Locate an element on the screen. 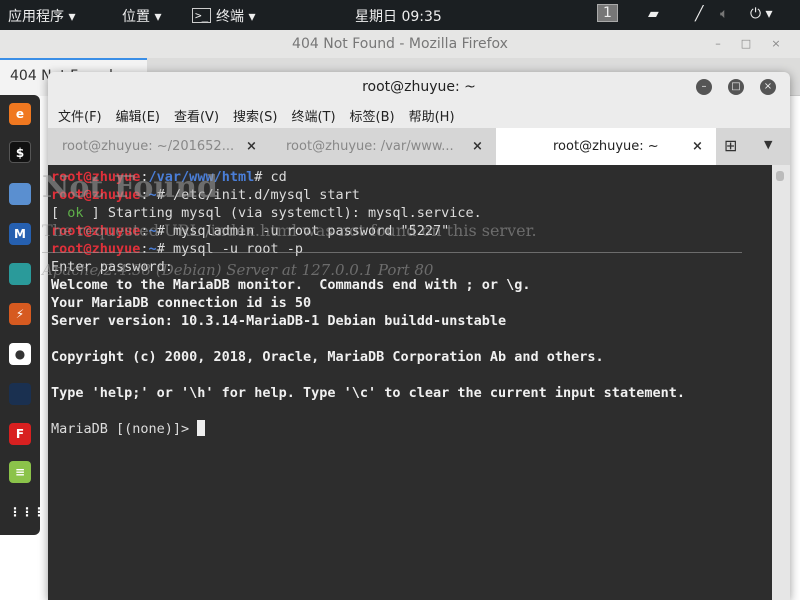  files-icon is located at coordinates (20, 194).